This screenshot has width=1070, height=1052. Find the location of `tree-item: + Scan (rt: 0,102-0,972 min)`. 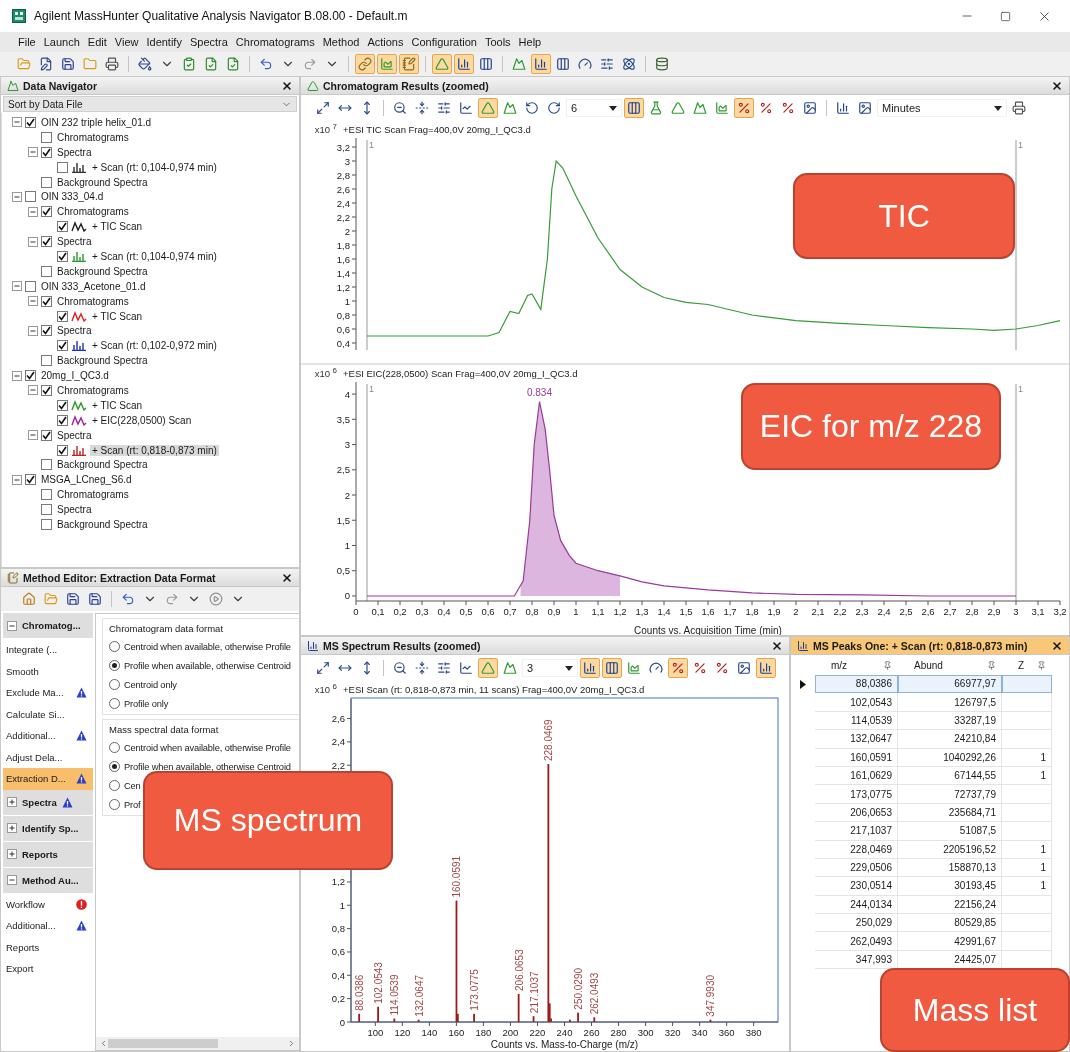

tree-item: + Scan (rt: 0,102-0,972 min) is located at coordinates (154, 346).